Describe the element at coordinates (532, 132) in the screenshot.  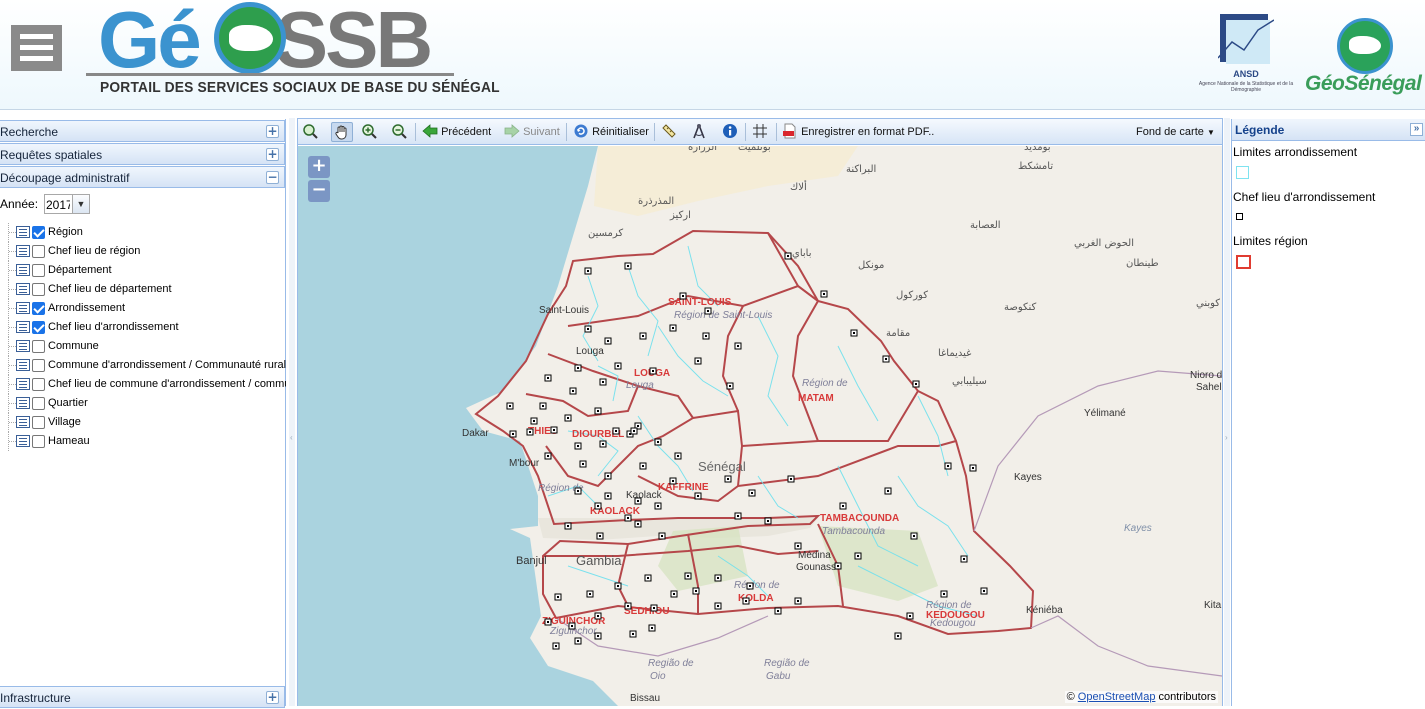
I see `suivant-button: Suivant` at that location.